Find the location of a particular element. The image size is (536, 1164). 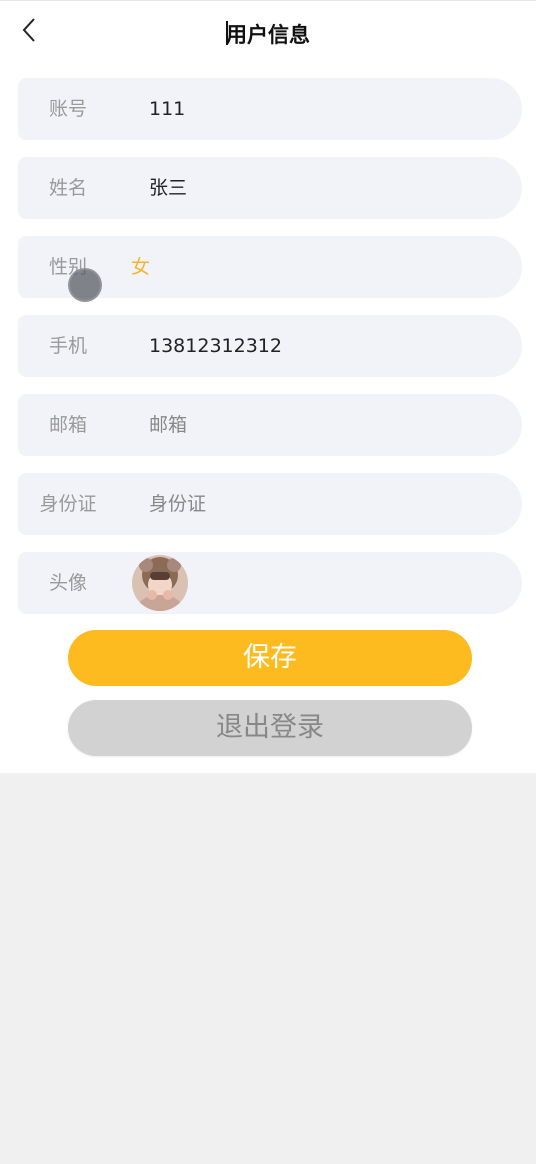

save-button: 保存 is located at coordinates (270, 658).